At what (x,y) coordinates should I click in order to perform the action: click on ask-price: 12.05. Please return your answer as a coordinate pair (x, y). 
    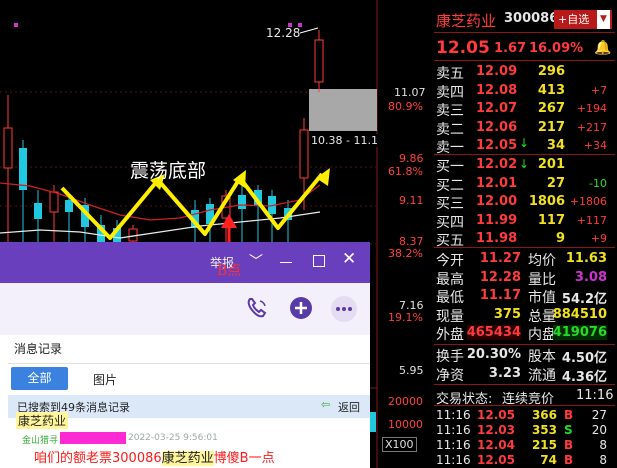
    Looking at the image, I should click on (497, 145).